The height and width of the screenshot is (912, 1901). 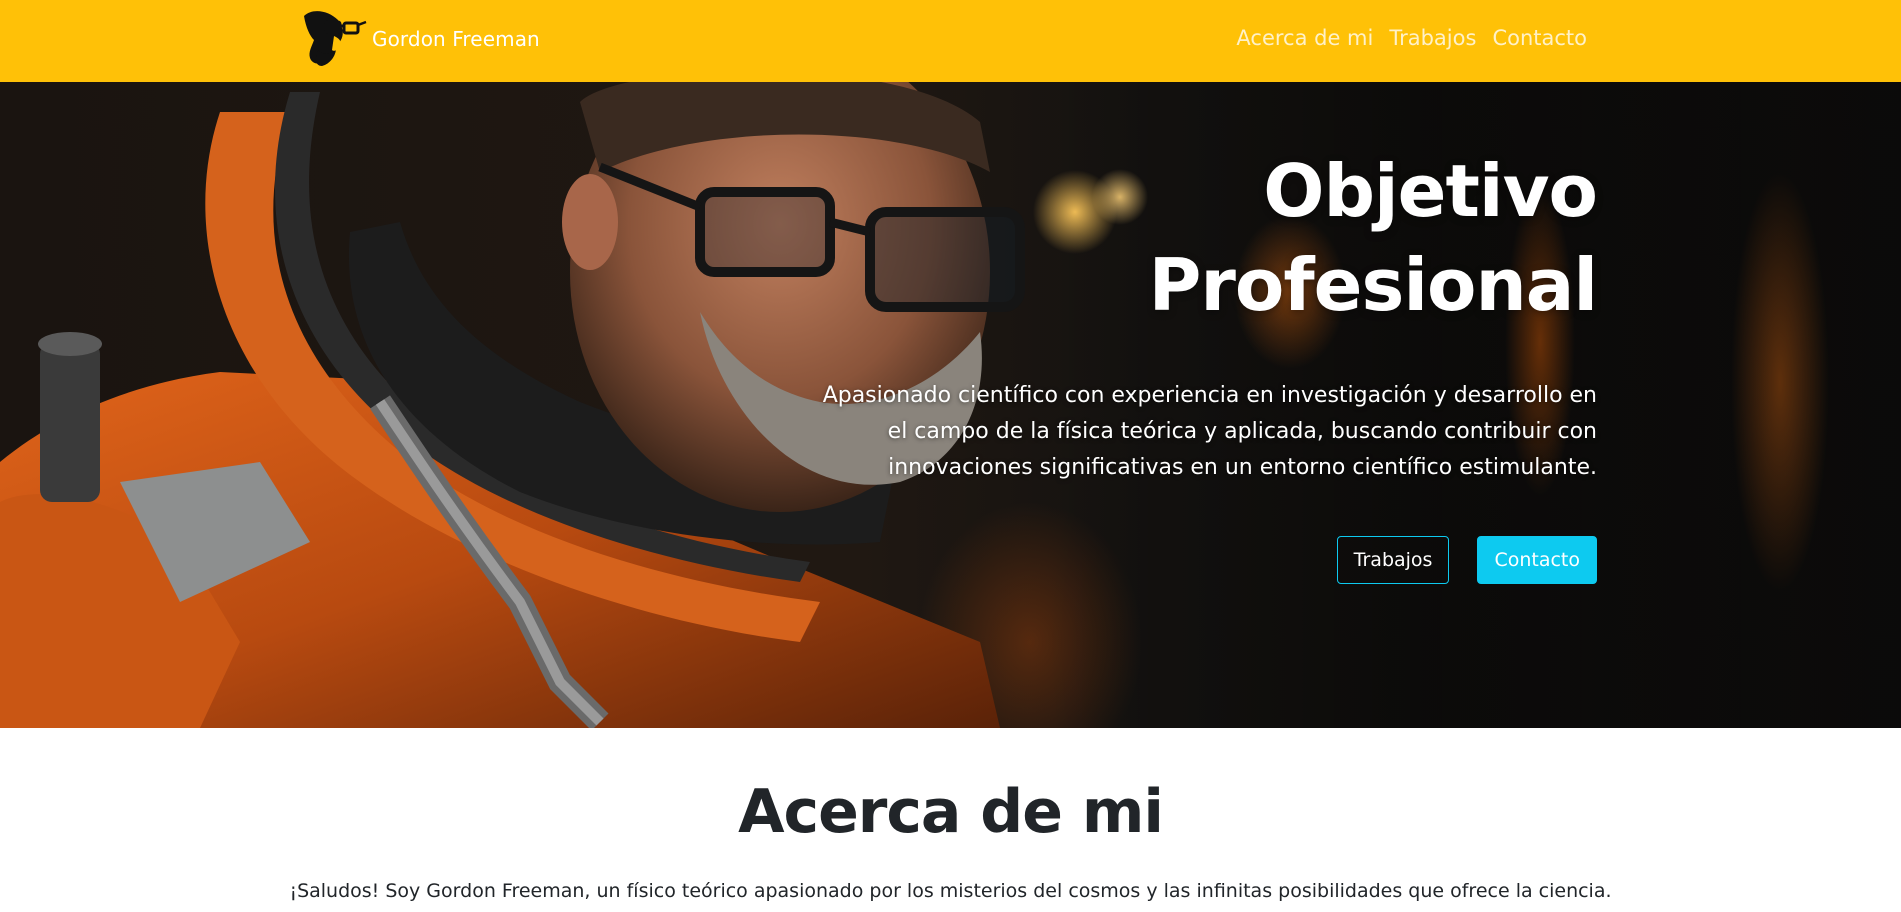 What do you see at coordinates (1466, 560) in the screenshot?
I see `hero-buttons: Trabajos Contacto` at bounding box center [1466, 560].